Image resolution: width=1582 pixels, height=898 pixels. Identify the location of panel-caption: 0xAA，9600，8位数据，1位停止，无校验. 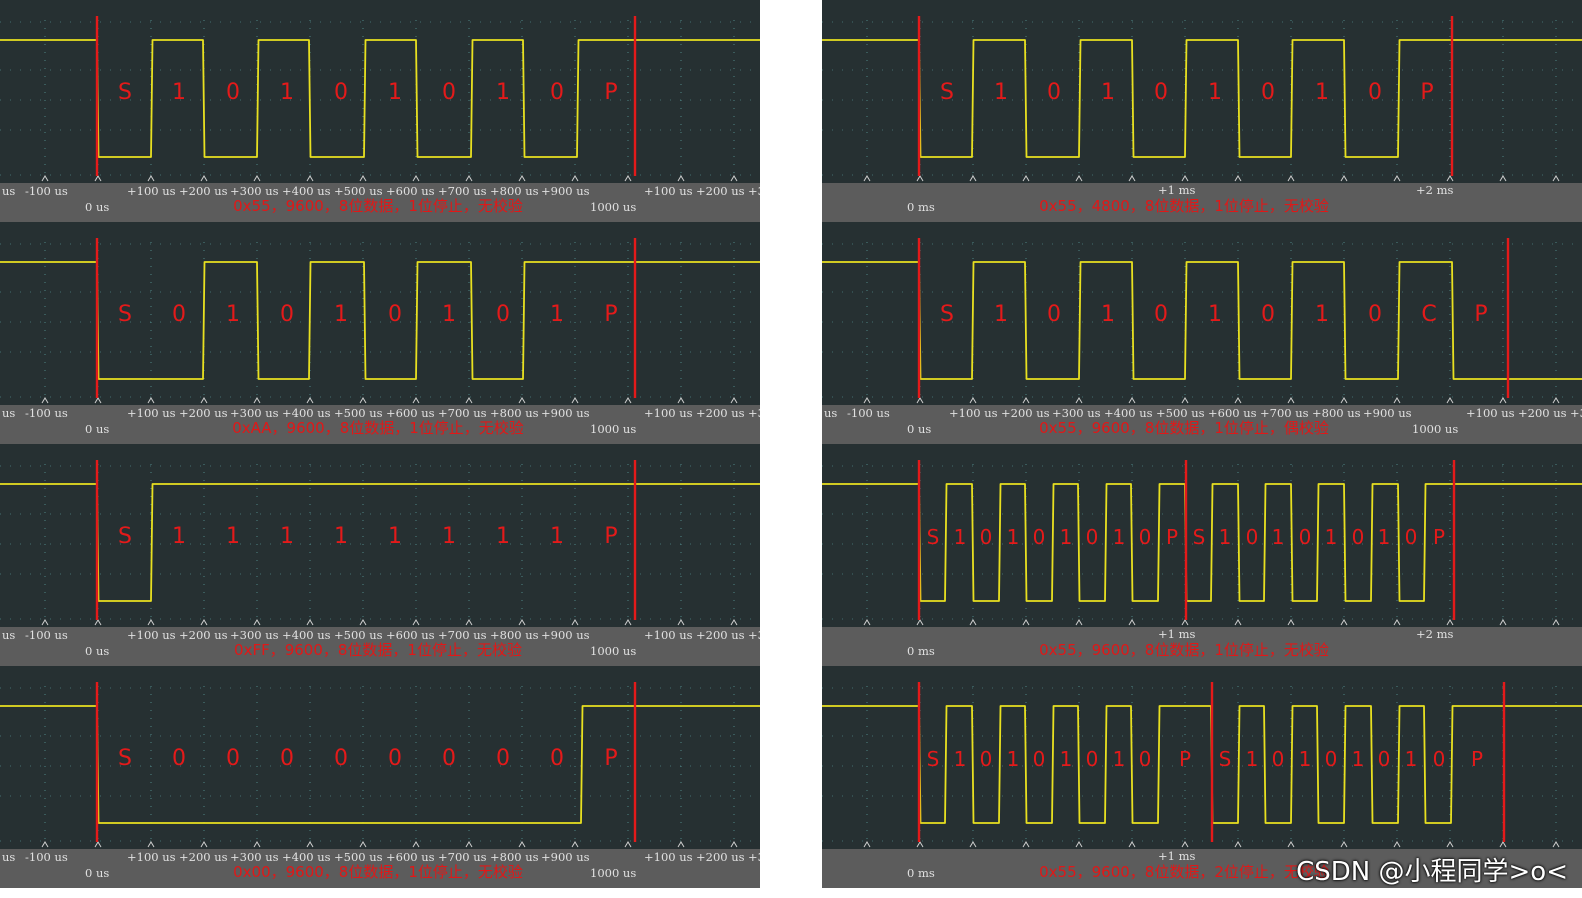
(378, 428).